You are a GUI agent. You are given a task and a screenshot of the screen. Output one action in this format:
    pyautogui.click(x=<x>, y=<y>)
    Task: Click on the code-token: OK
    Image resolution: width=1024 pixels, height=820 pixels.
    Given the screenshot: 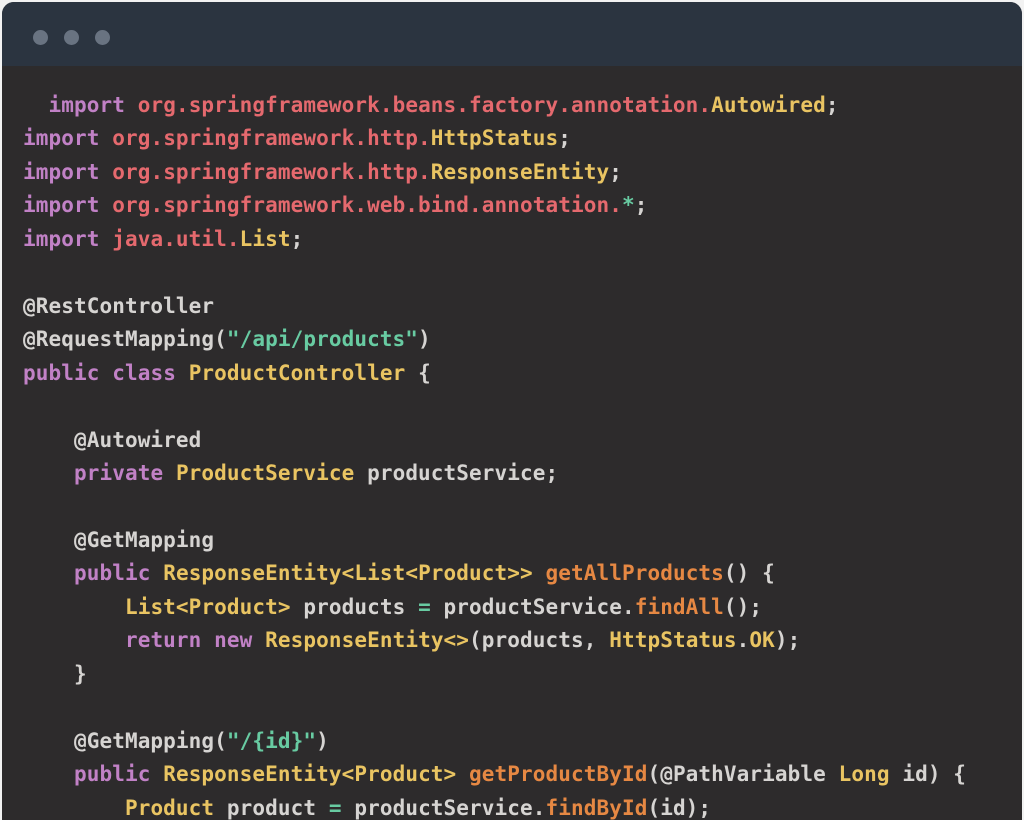 What is the action you would take?
    pyautogui.click(x=762, y=640)
    